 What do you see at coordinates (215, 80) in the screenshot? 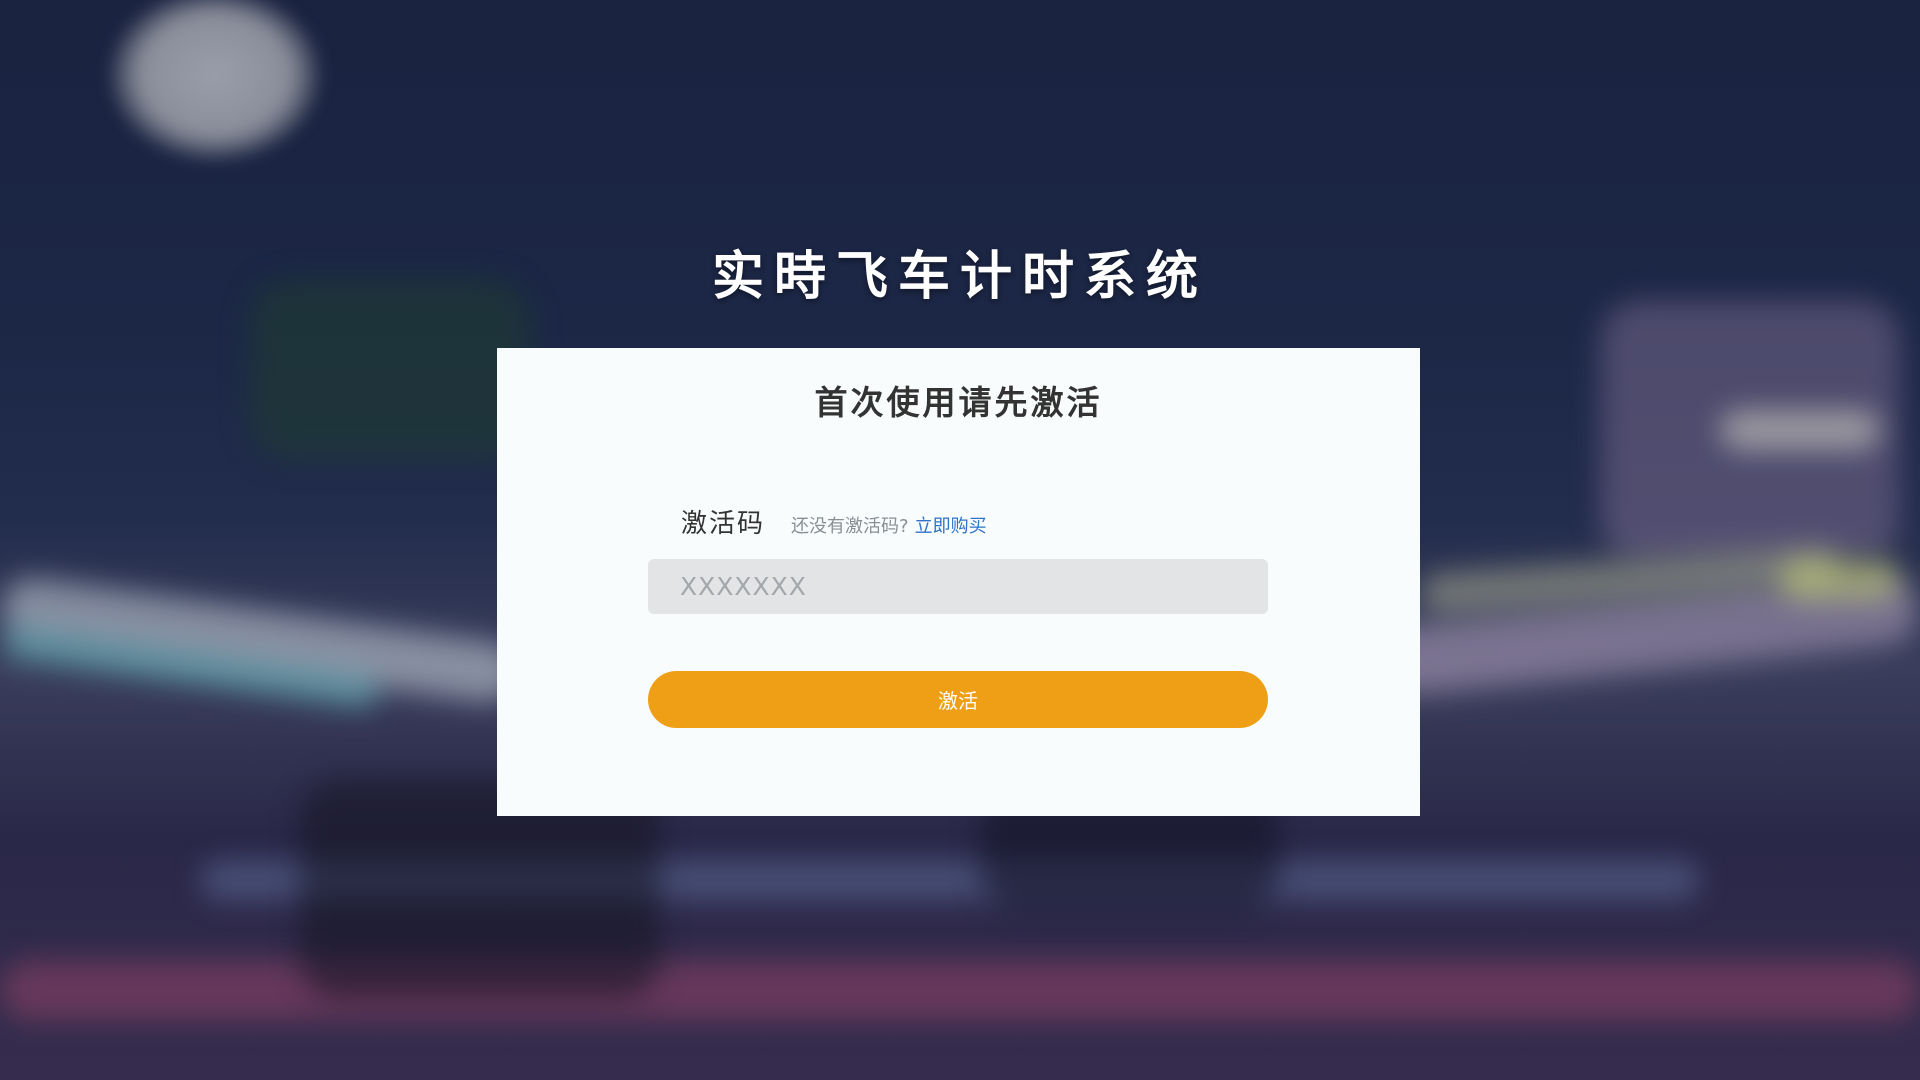
I see `moon-glow` at bounding box center [215, 80].